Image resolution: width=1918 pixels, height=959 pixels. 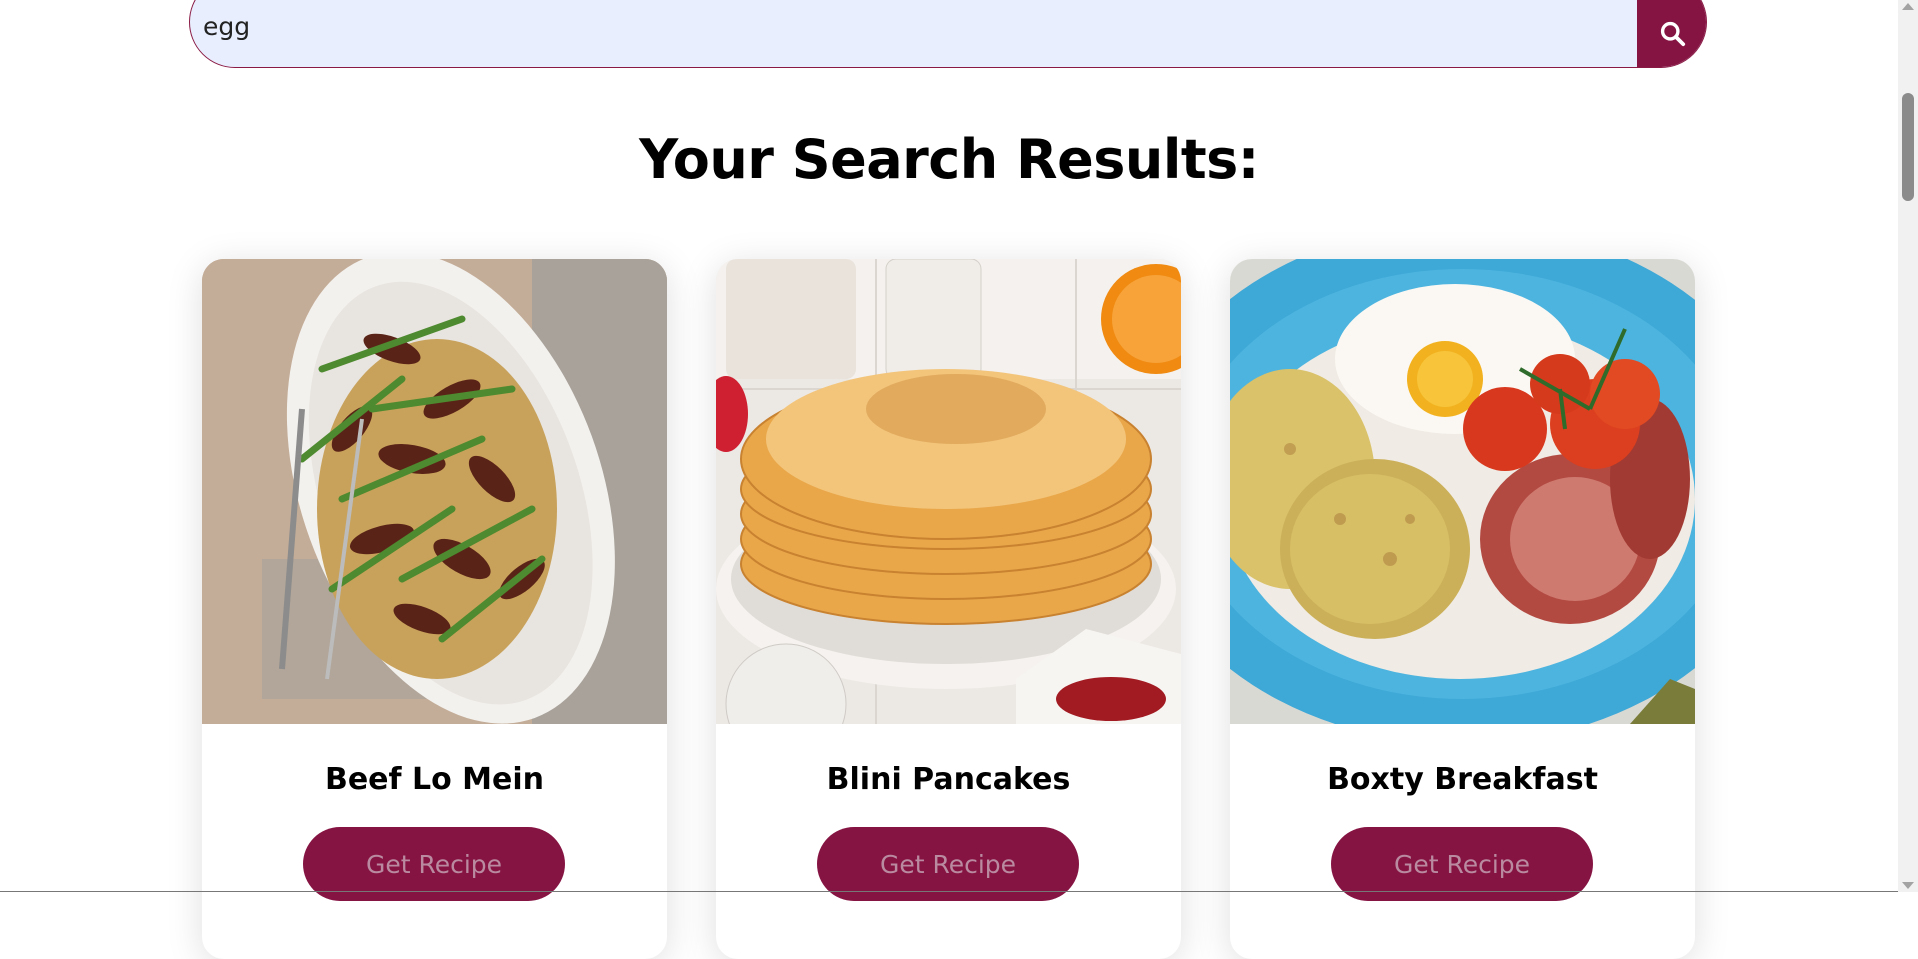 I want to click on page-title: Your Search Results:, so click(x=949, y=159).